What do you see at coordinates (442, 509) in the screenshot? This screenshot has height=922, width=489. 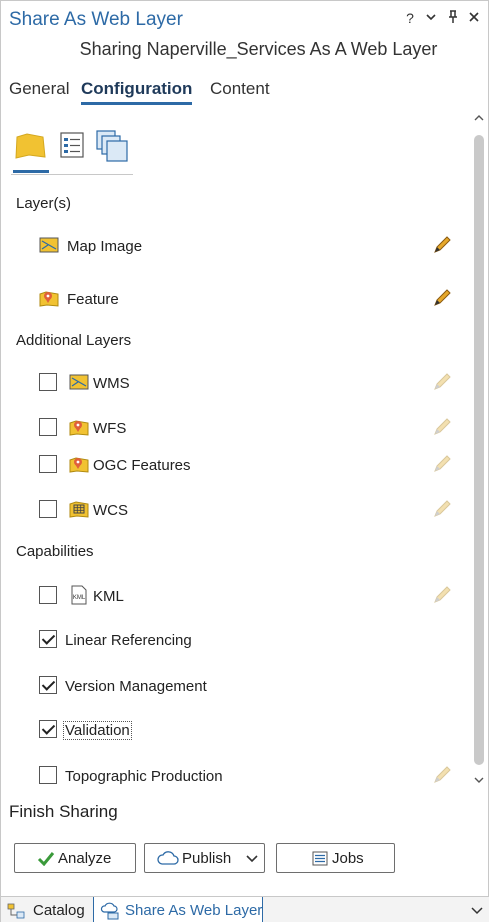 I see `edit-wcs-button` at bounding box center [442, 509].